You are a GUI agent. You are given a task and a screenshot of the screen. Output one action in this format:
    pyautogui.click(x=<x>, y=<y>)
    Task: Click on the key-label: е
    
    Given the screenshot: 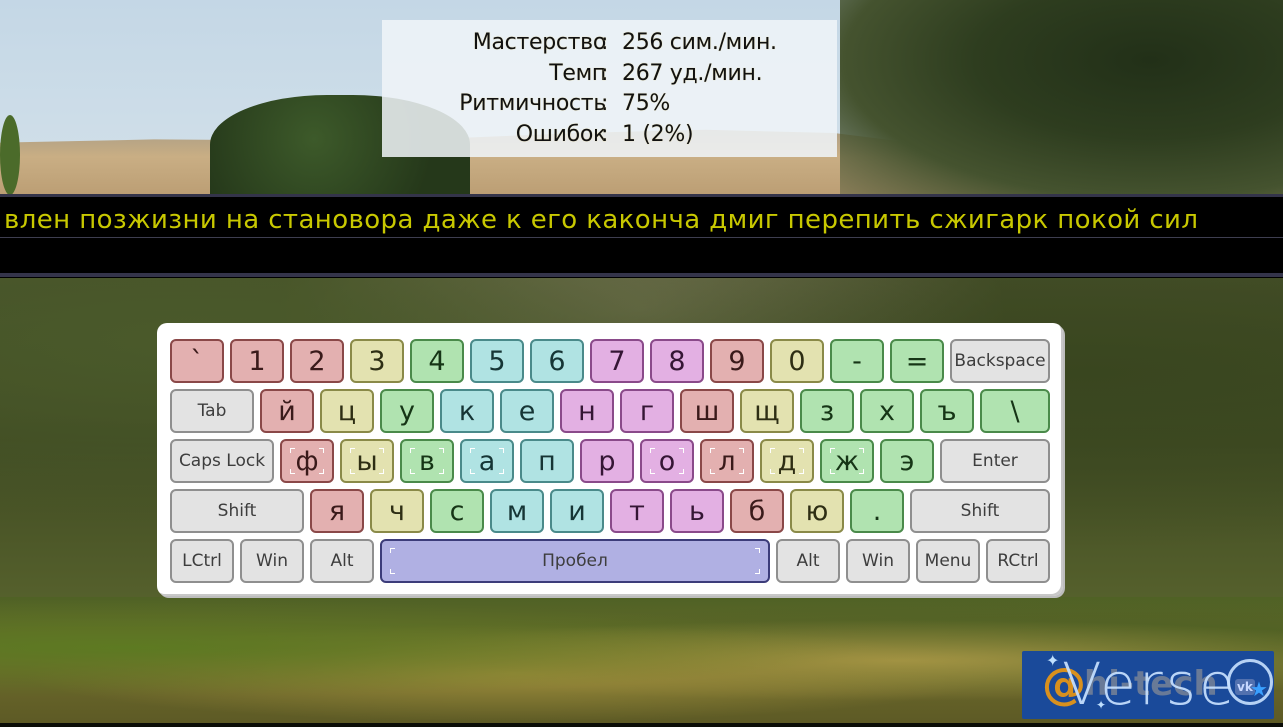 What is the action you would take?
    pyautogui.click(x=527, y=411)
    